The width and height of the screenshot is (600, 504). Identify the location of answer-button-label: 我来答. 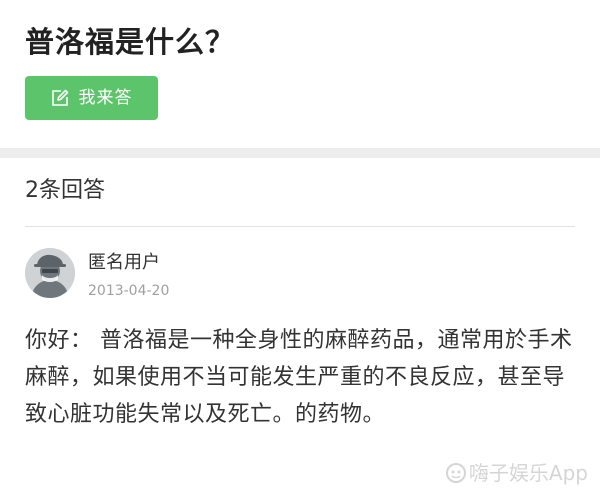
(105, 98).